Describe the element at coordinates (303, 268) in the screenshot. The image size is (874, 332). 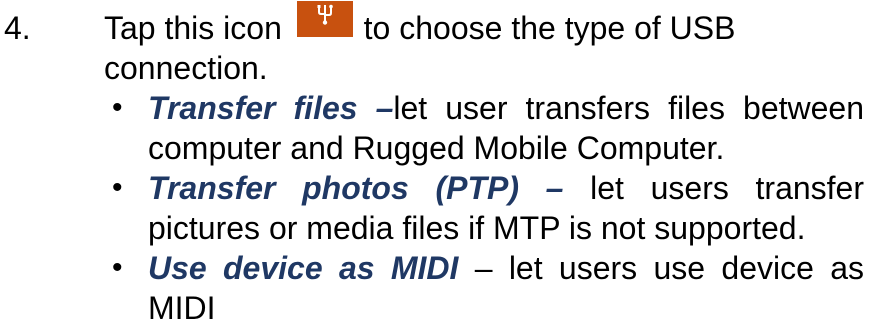
I see `option-term: Use device as MIDI` at that location.